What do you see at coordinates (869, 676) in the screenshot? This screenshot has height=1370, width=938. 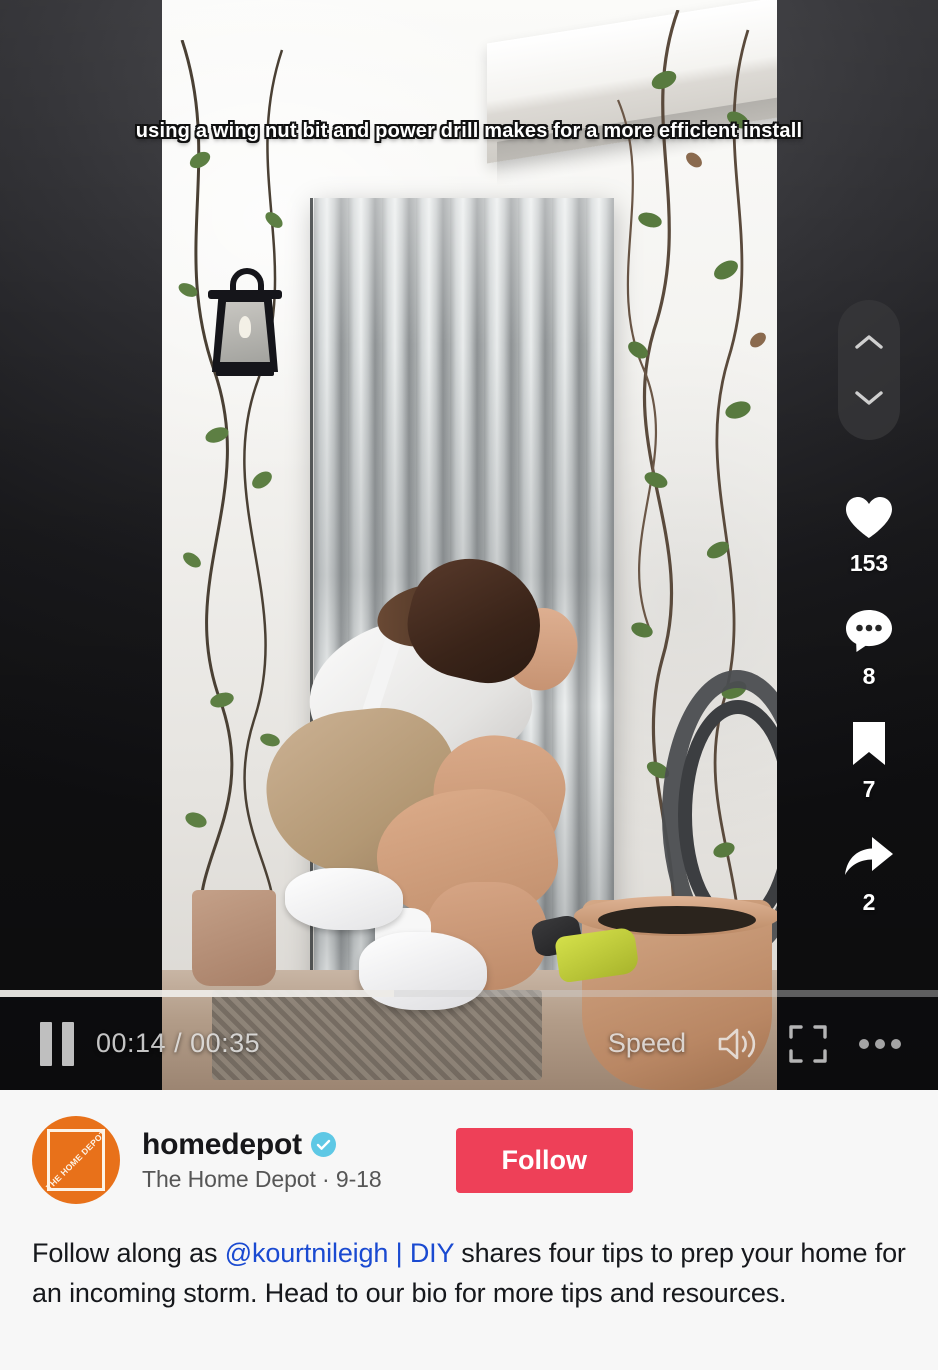 I see `comment-count: 8` at bounding box center [869, 676].